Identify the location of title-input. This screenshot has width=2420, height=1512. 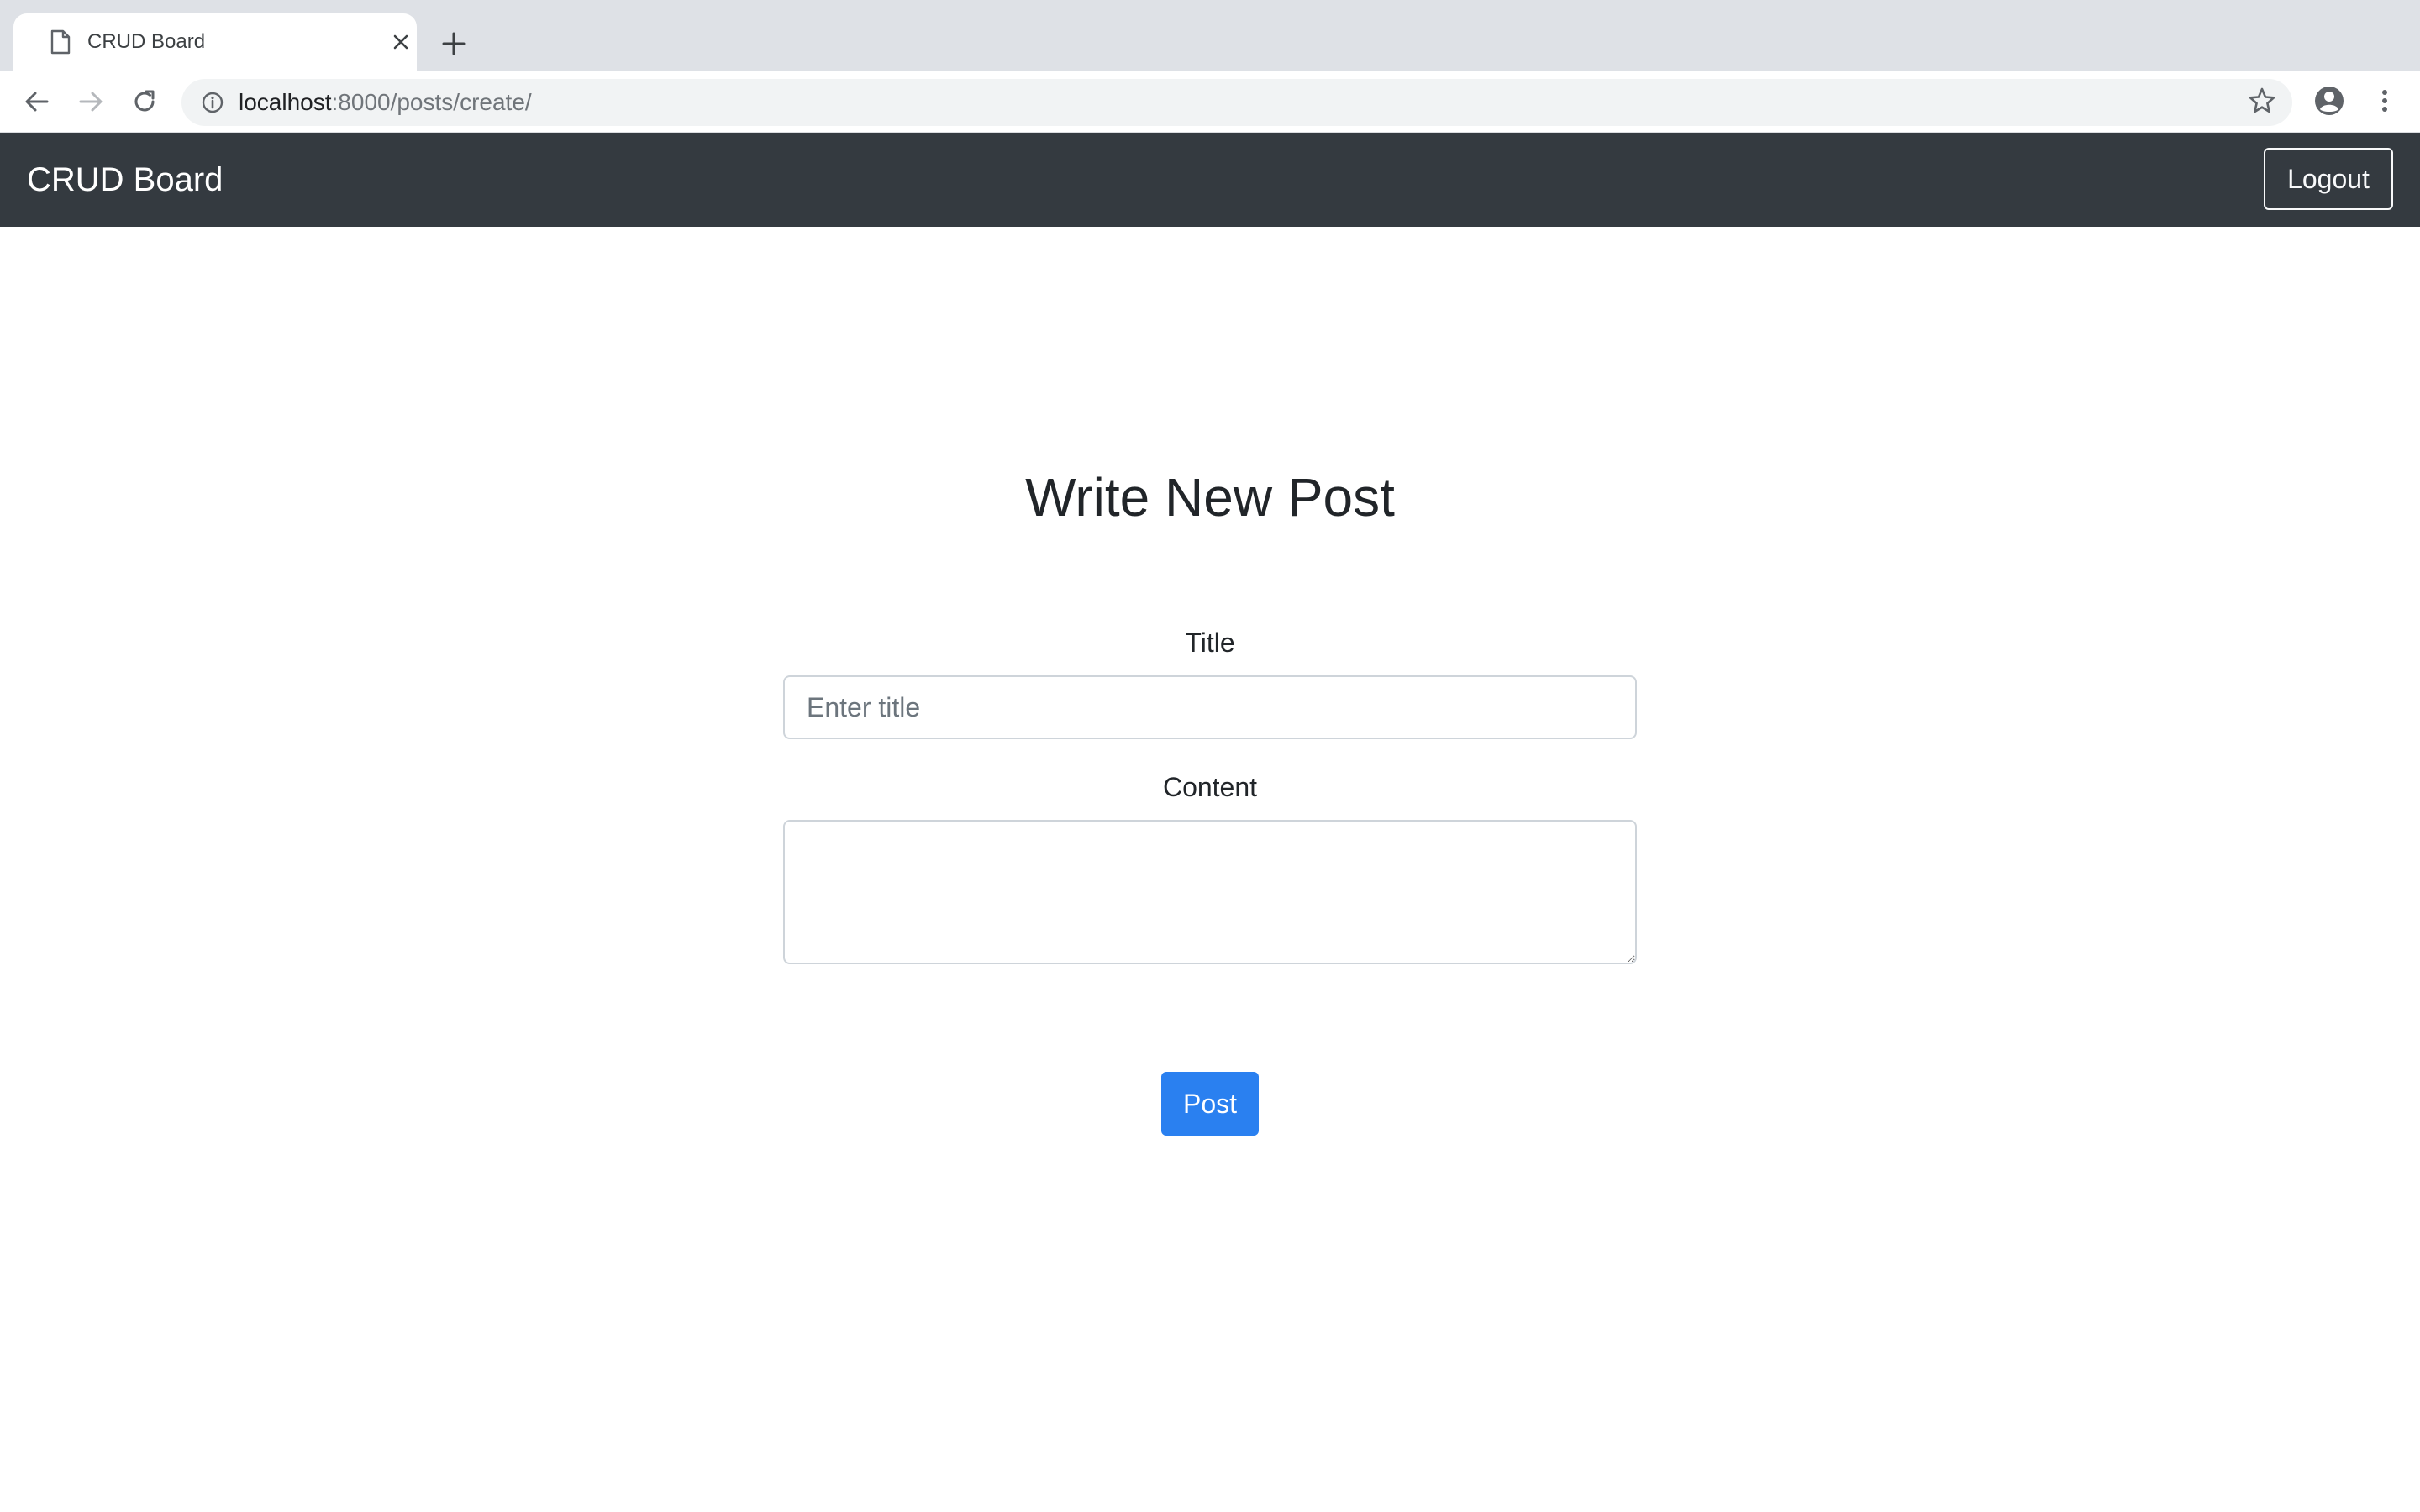
(1210, 707).